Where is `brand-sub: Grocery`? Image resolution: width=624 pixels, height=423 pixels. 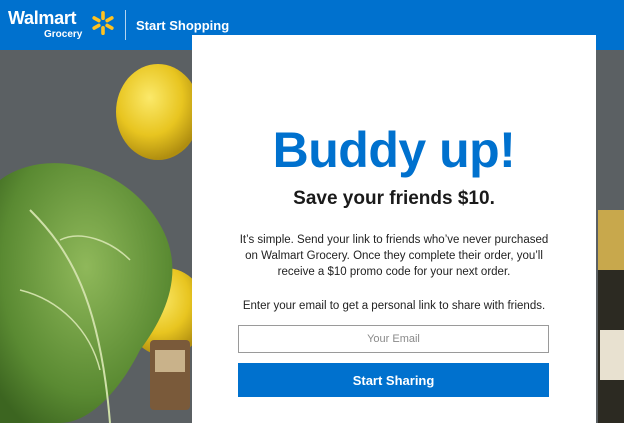
brand-sub: Grocery is located at coordinates (63, 34).